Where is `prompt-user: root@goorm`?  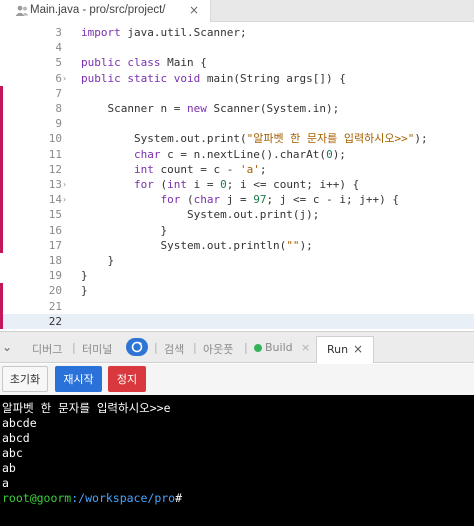
prompt-user: root@goorm is located at coordinates (37, 498).